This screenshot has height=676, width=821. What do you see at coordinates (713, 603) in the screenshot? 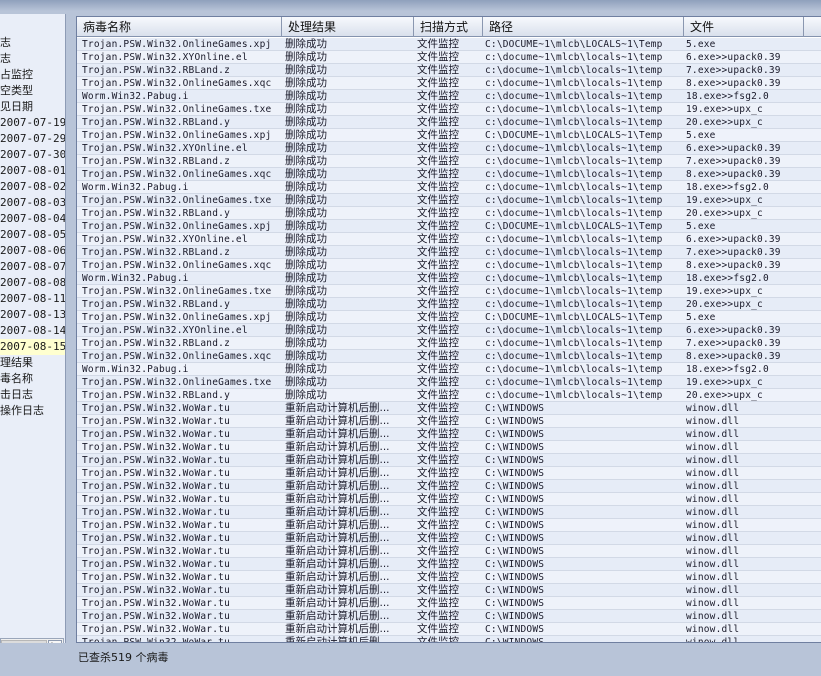
I see `cell-file: winow.dll` at bounding box center [713, 603].